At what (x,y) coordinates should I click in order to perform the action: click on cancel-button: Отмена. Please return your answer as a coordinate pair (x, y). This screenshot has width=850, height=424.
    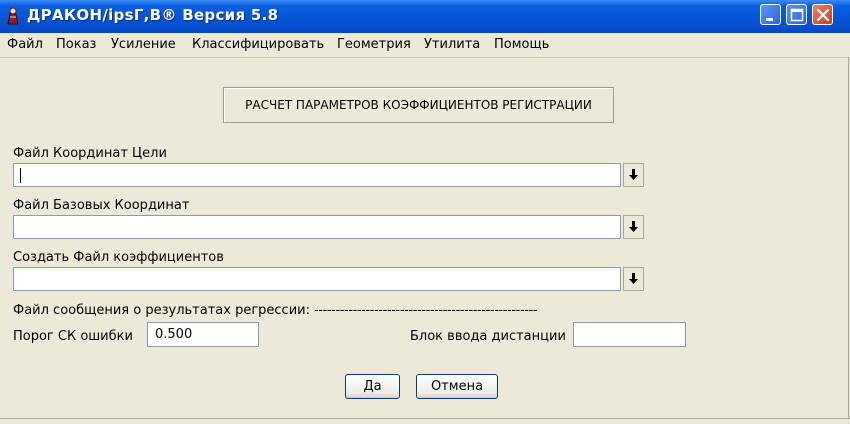
    Looking at the image, I should click on (457, 386).